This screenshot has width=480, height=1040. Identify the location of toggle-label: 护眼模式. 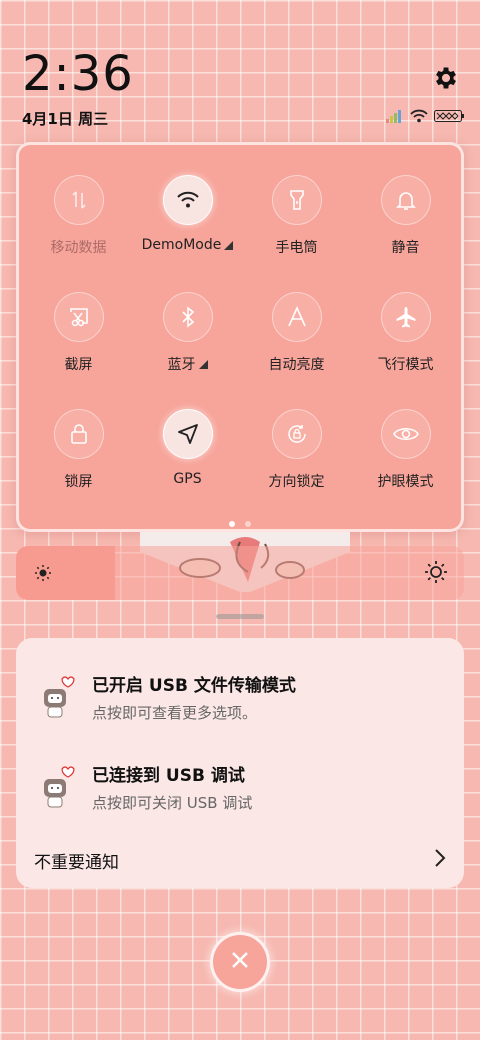
(405, 482).